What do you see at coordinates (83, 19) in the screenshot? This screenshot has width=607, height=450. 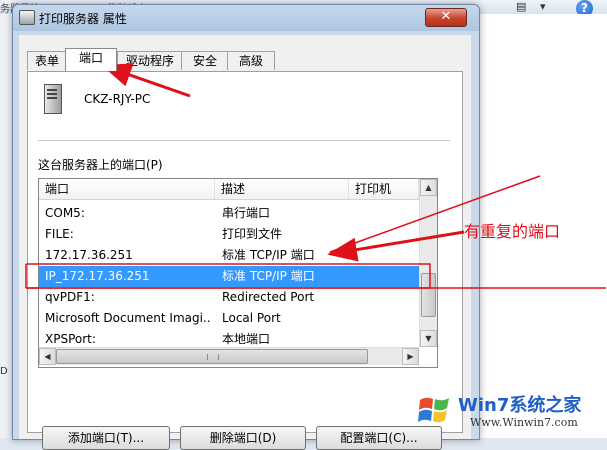 I see `dialog-title: 打印服务器 属性` at bounding box center [83, 19].